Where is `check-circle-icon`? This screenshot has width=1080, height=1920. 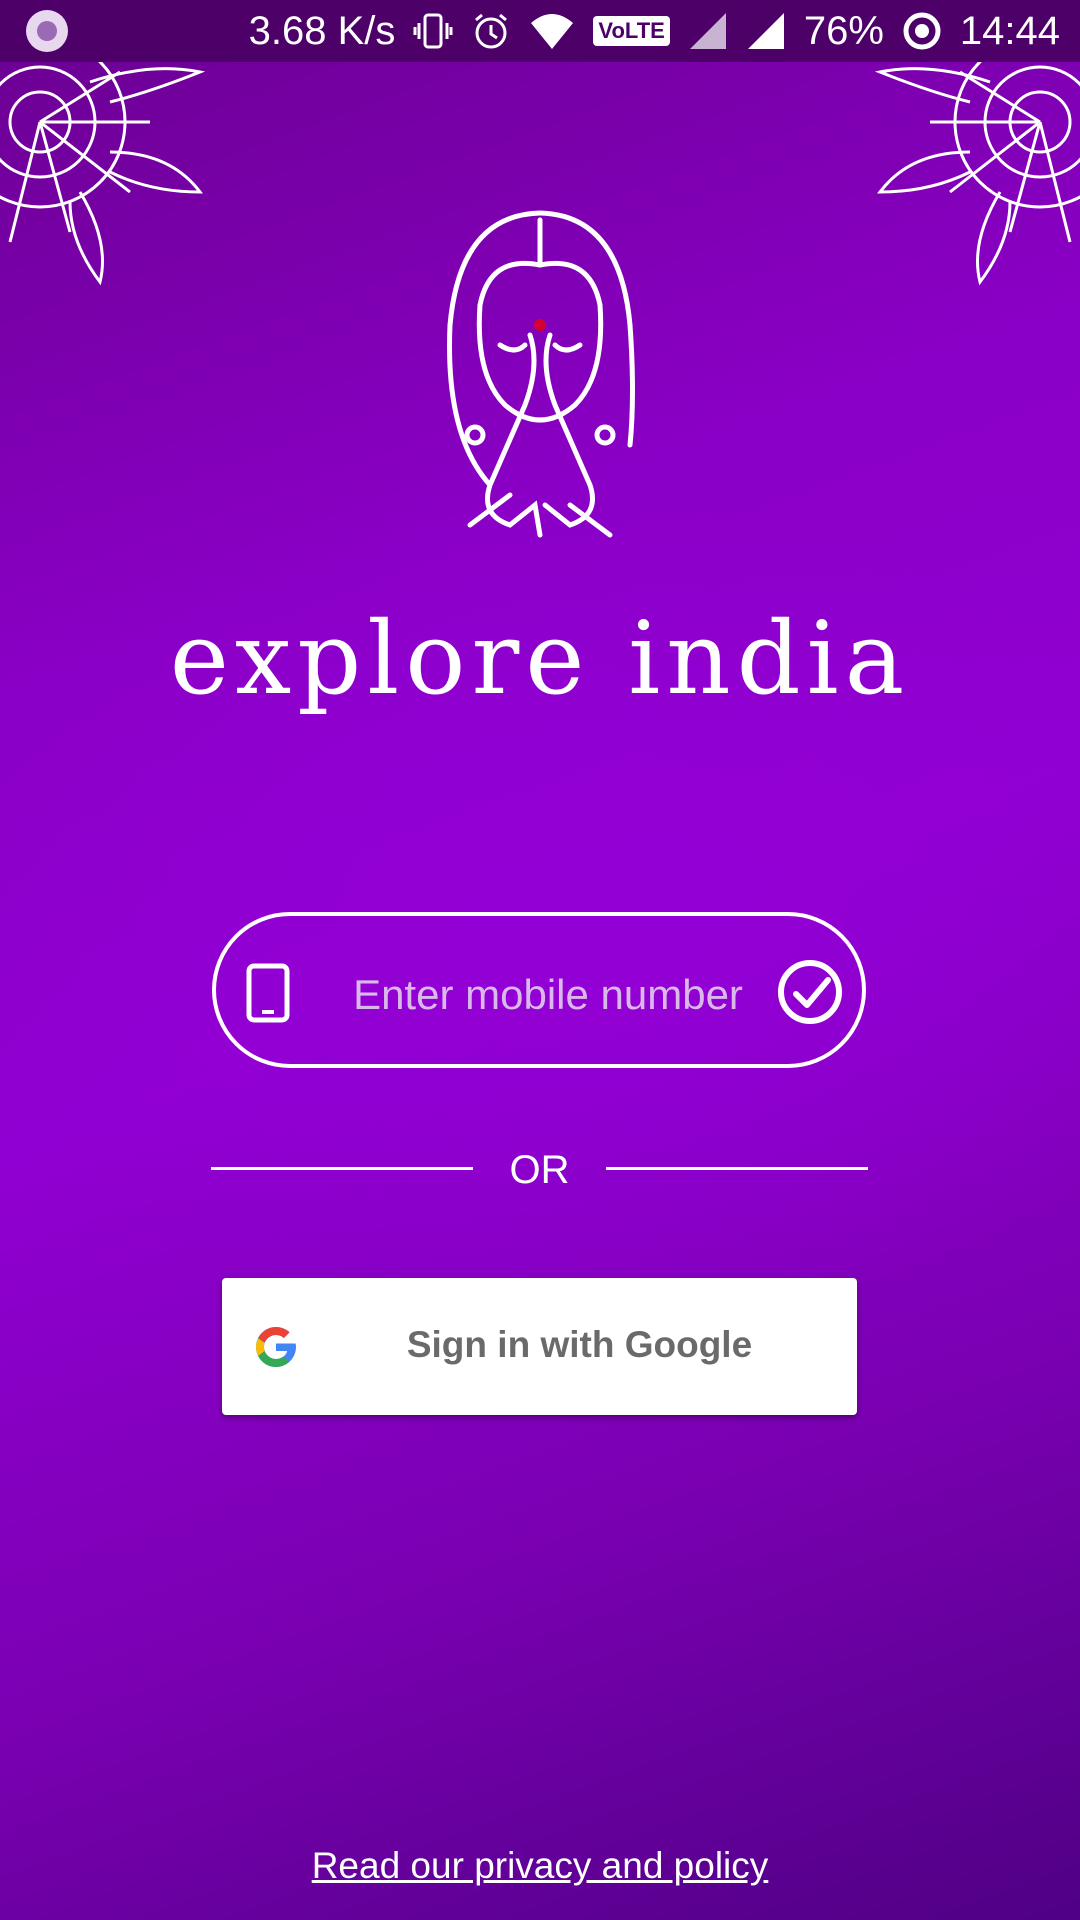
check-circle-icon is located at coordinates (810, 992).